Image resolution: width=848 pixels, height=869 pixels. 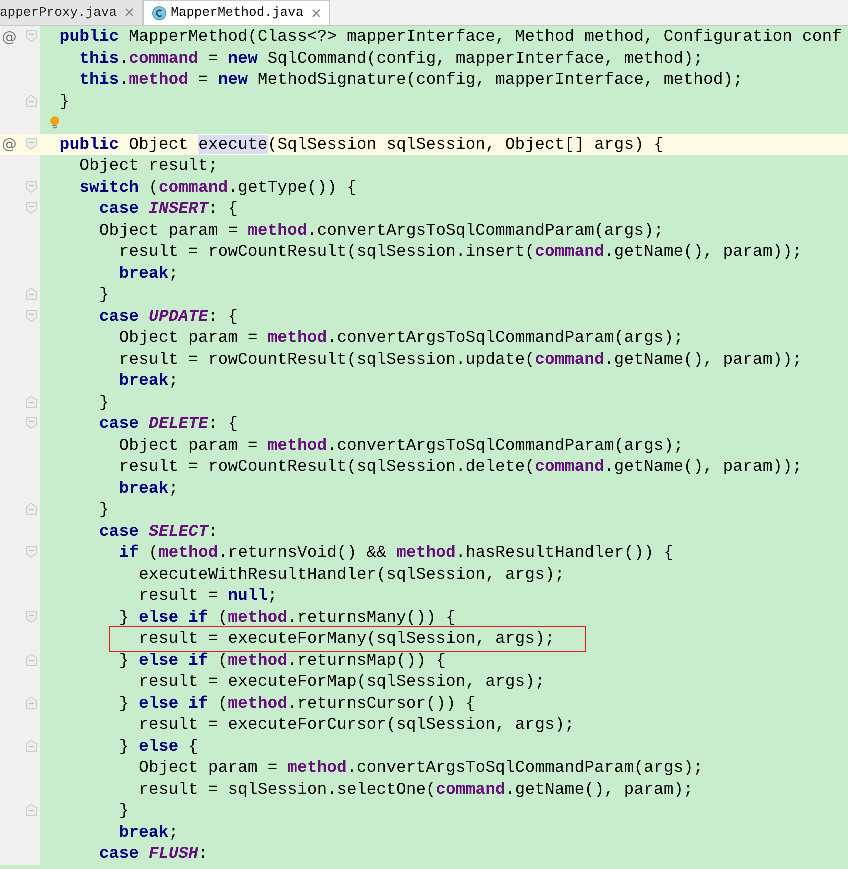 What do you see at coordinates (460, 359) in the screenshot?
I see `code-line: result = rowCountResult(sqlSession.update(command.getName(), param));` at bounding box center [460, 359].